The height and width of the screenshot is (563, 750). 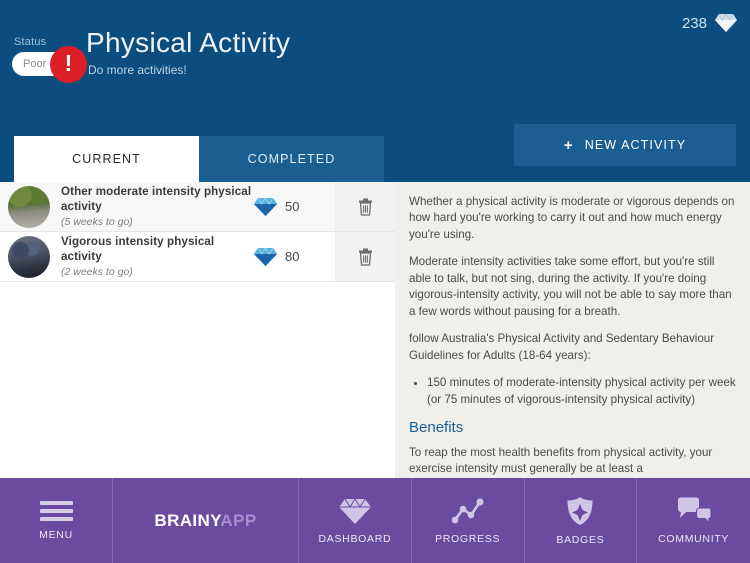 I want to click on status-badge: Poor !, so click(x=49, y=64).